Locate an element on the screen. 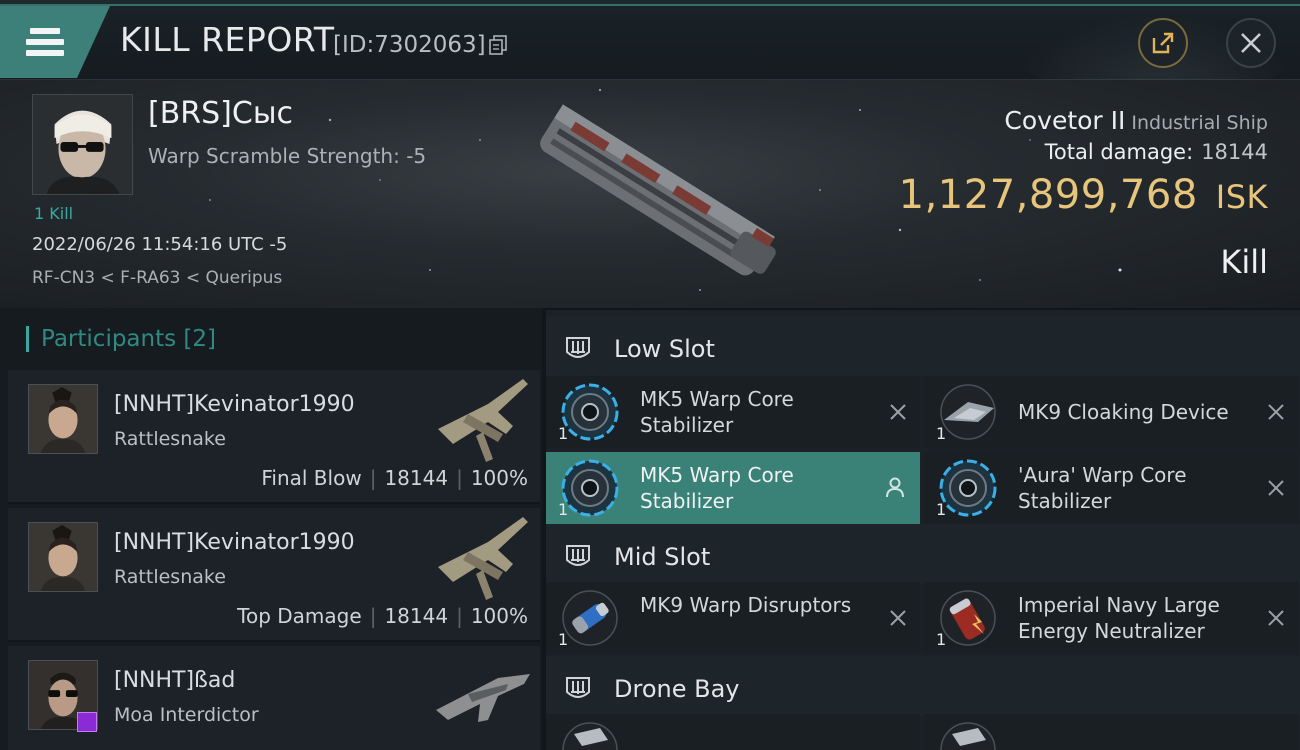 The width and height of the screenshot is (1300, 750). victim-portrait is located at coordinates (82, 144).